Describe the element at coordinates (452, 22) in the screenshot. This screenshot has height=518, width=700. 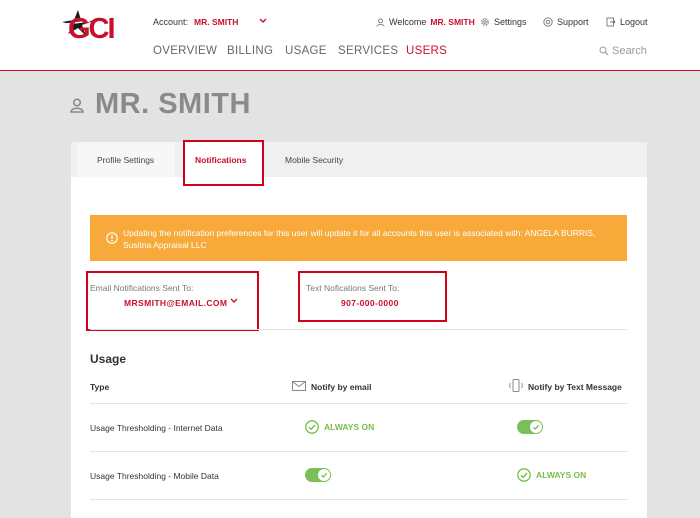
I see `welcome-name: MR. SMITH` at that location.